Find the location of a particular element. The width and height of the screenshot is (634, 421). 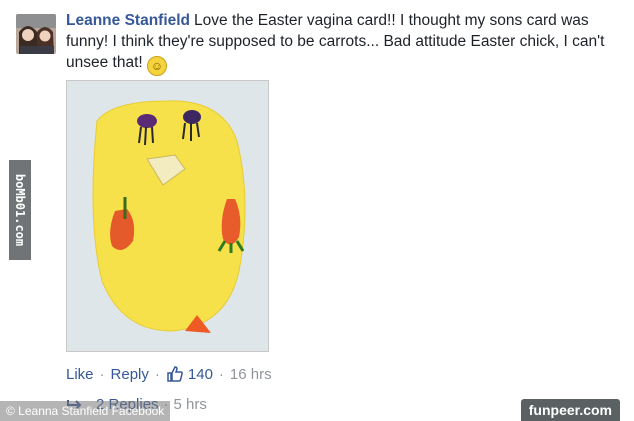

comment-timestamp: 16 hrs is located at coordinates (251, 374).